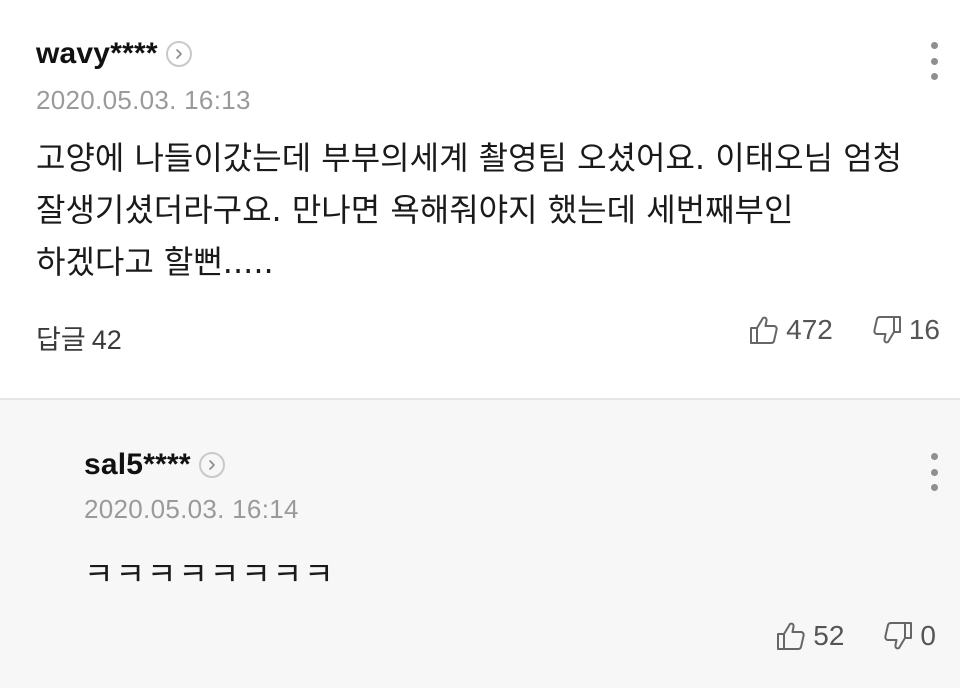 The width and height of the screenshot is (960, 688). I want to click on like-button: 472, so click(790, 330).